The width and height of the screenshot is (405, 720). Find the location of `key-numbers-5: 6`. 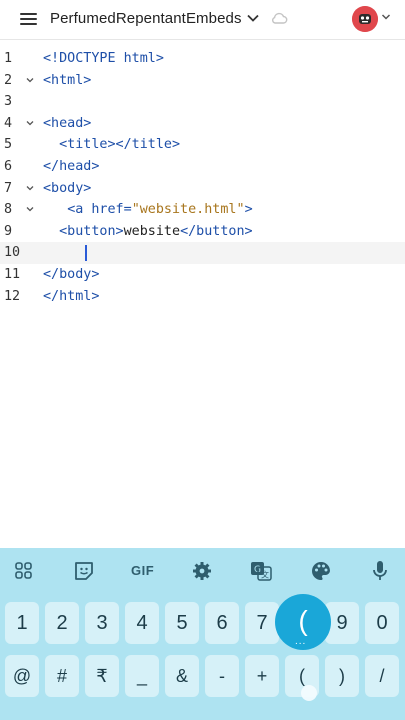

key-numbers-5: 6 is located at coordinates (222, 623).